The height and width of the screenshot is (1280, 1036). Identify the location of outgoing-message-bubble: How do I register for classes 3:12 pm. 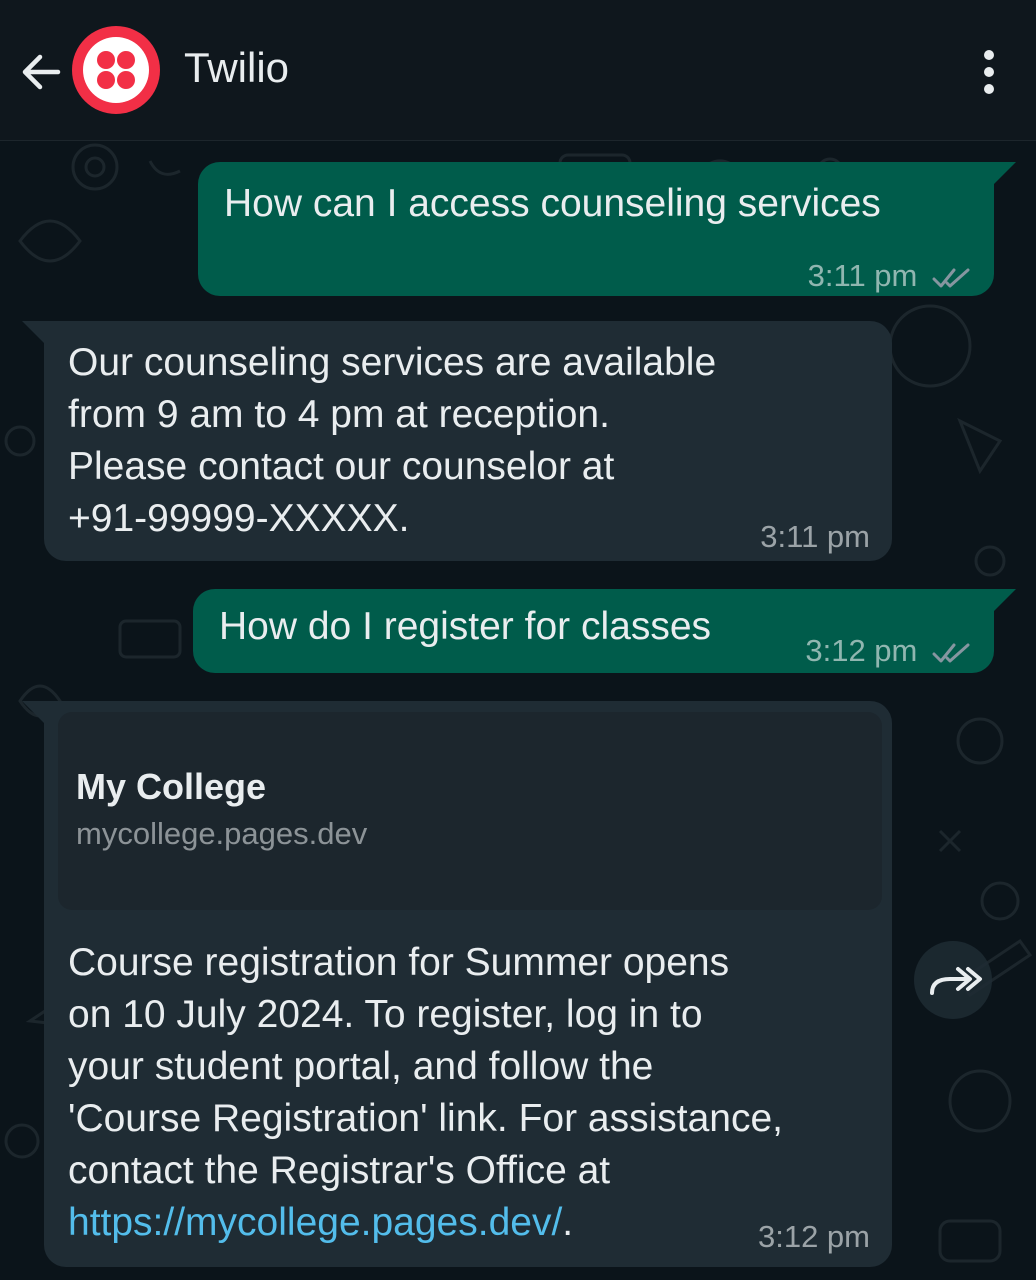
(593, 631).